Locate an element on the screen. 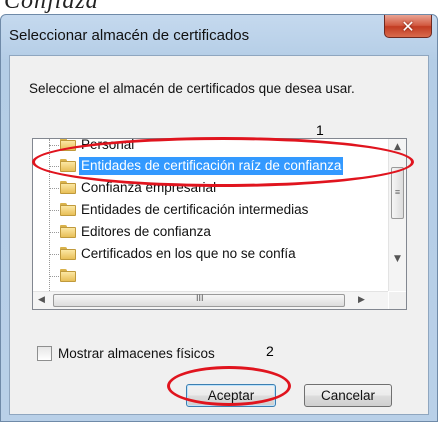 The width and height of the screenshot is (440, 425). show-physical-stores-option: Mostrar almacenes físicos is located at coordinates (126, 353).